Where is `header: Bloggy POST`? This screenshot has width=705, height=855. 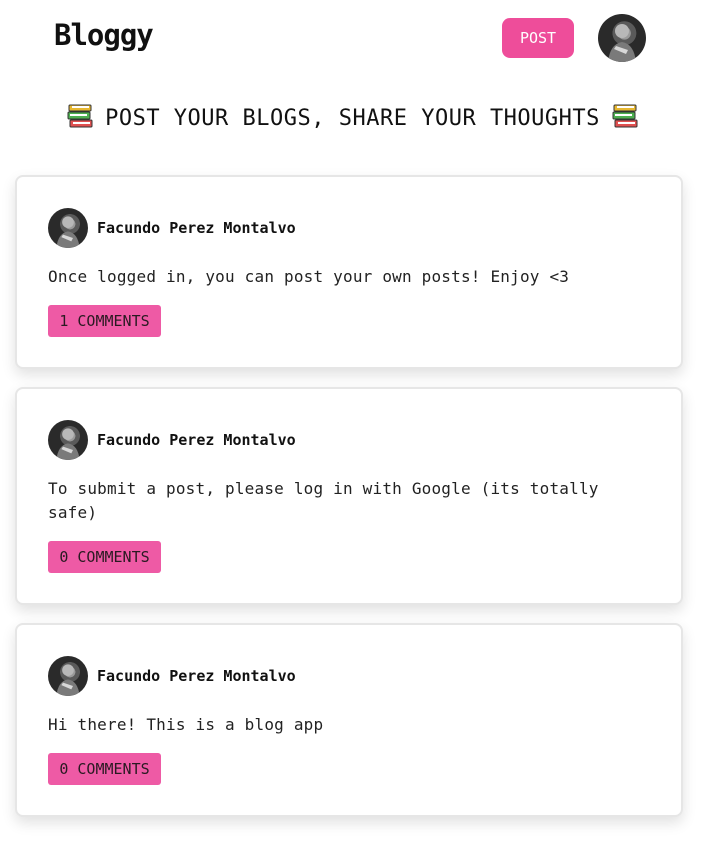 header: Bloggy POST is located at coordinates (352, 40).